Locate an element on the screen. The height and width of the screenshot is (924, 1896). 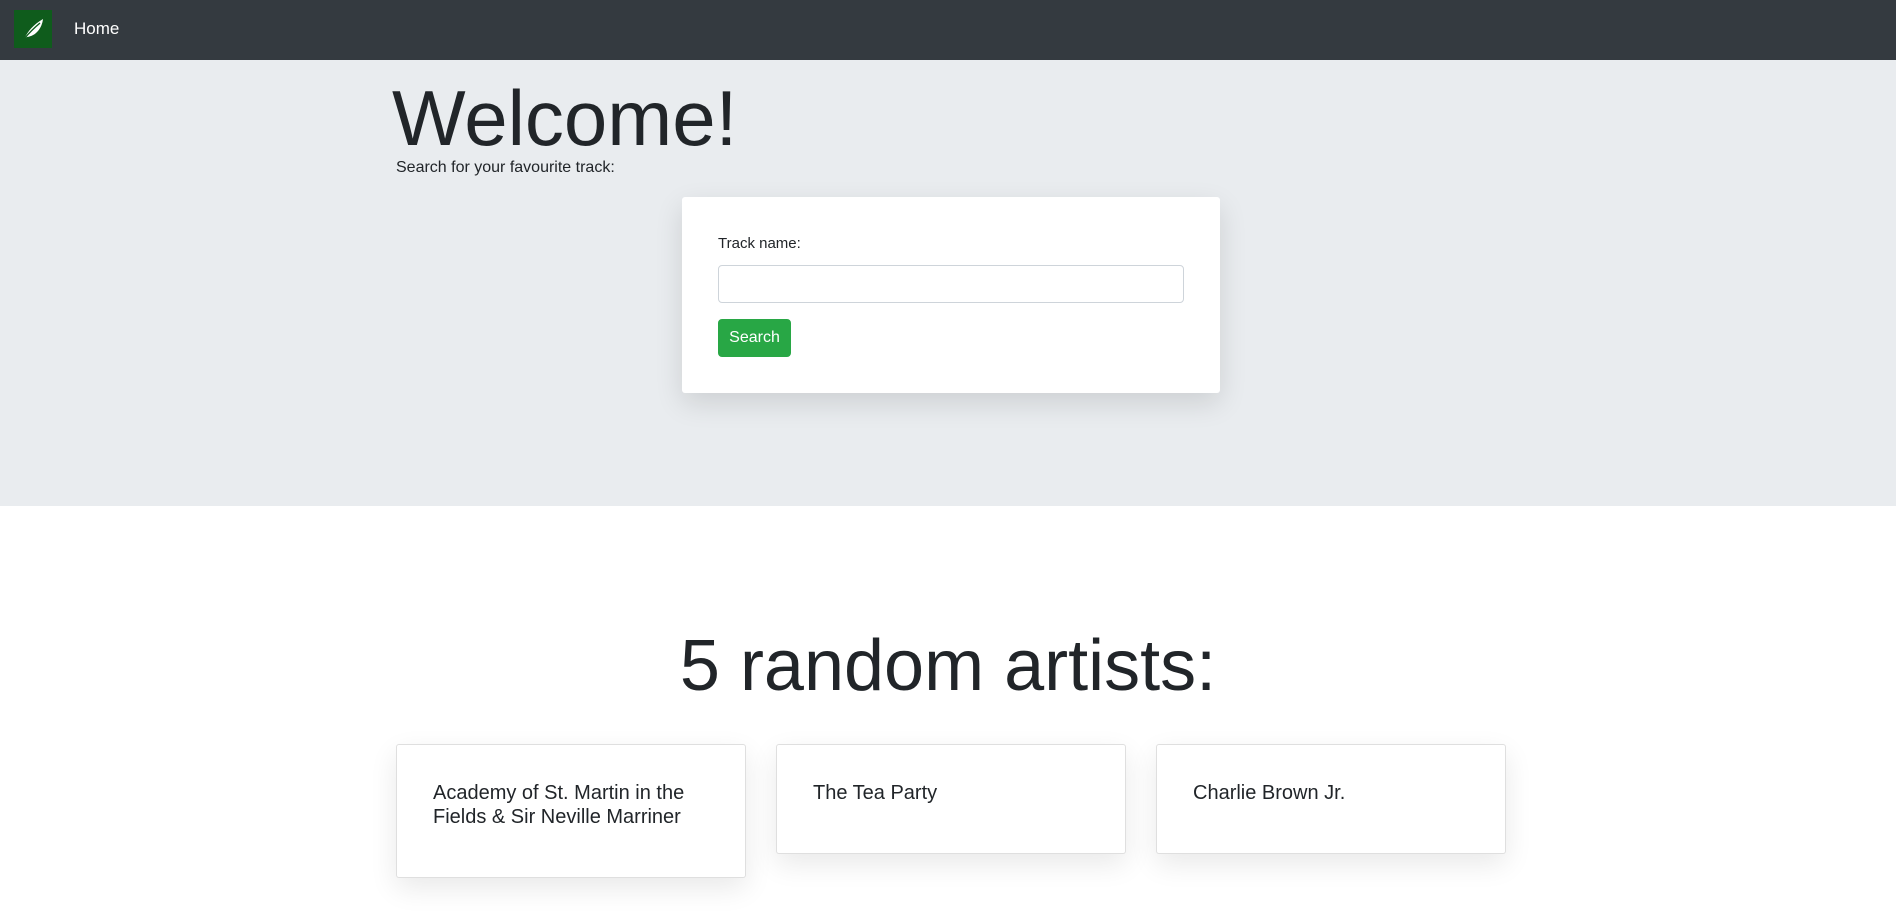
search-form-card: Track name: Search is located at coordinates (951, 295).